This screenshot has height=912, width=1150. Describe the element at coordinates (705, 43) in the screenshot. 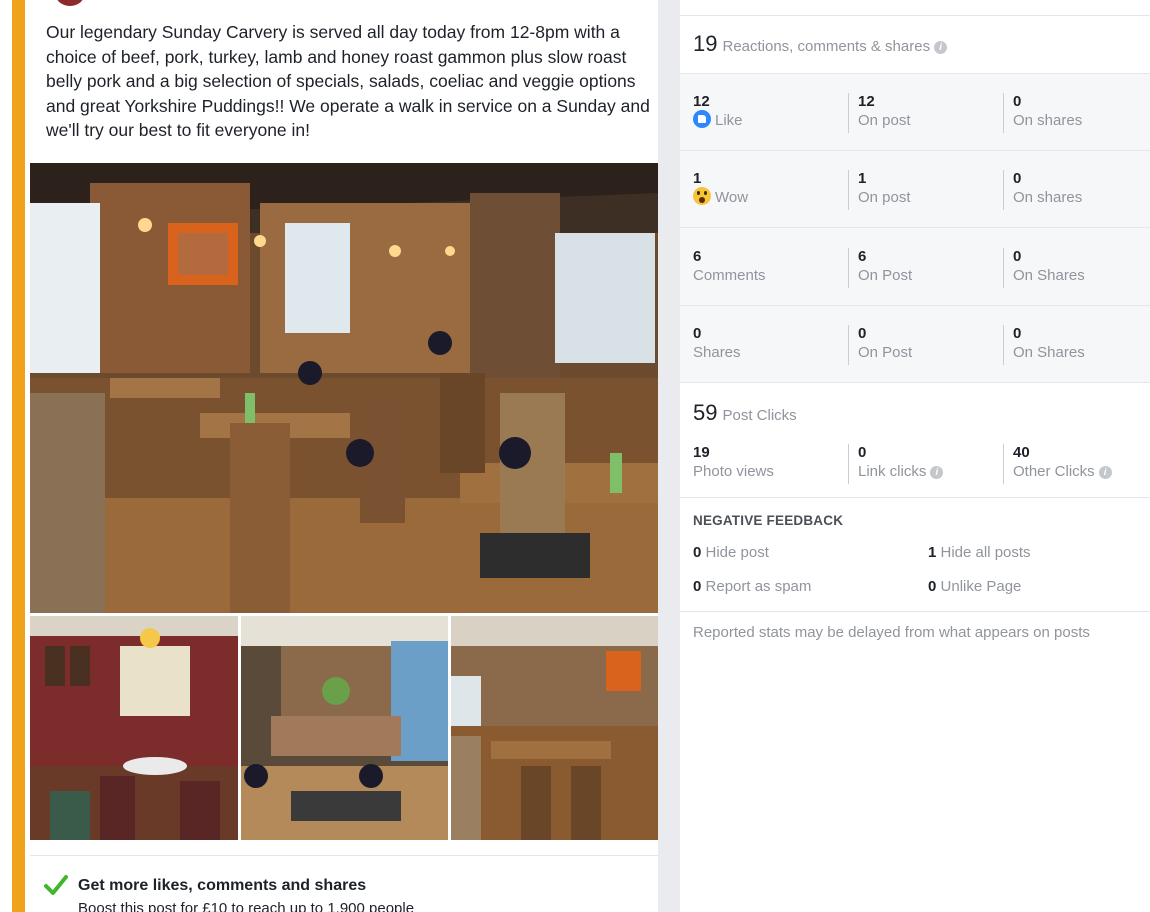

I see `reactions-total: 19` at that location.